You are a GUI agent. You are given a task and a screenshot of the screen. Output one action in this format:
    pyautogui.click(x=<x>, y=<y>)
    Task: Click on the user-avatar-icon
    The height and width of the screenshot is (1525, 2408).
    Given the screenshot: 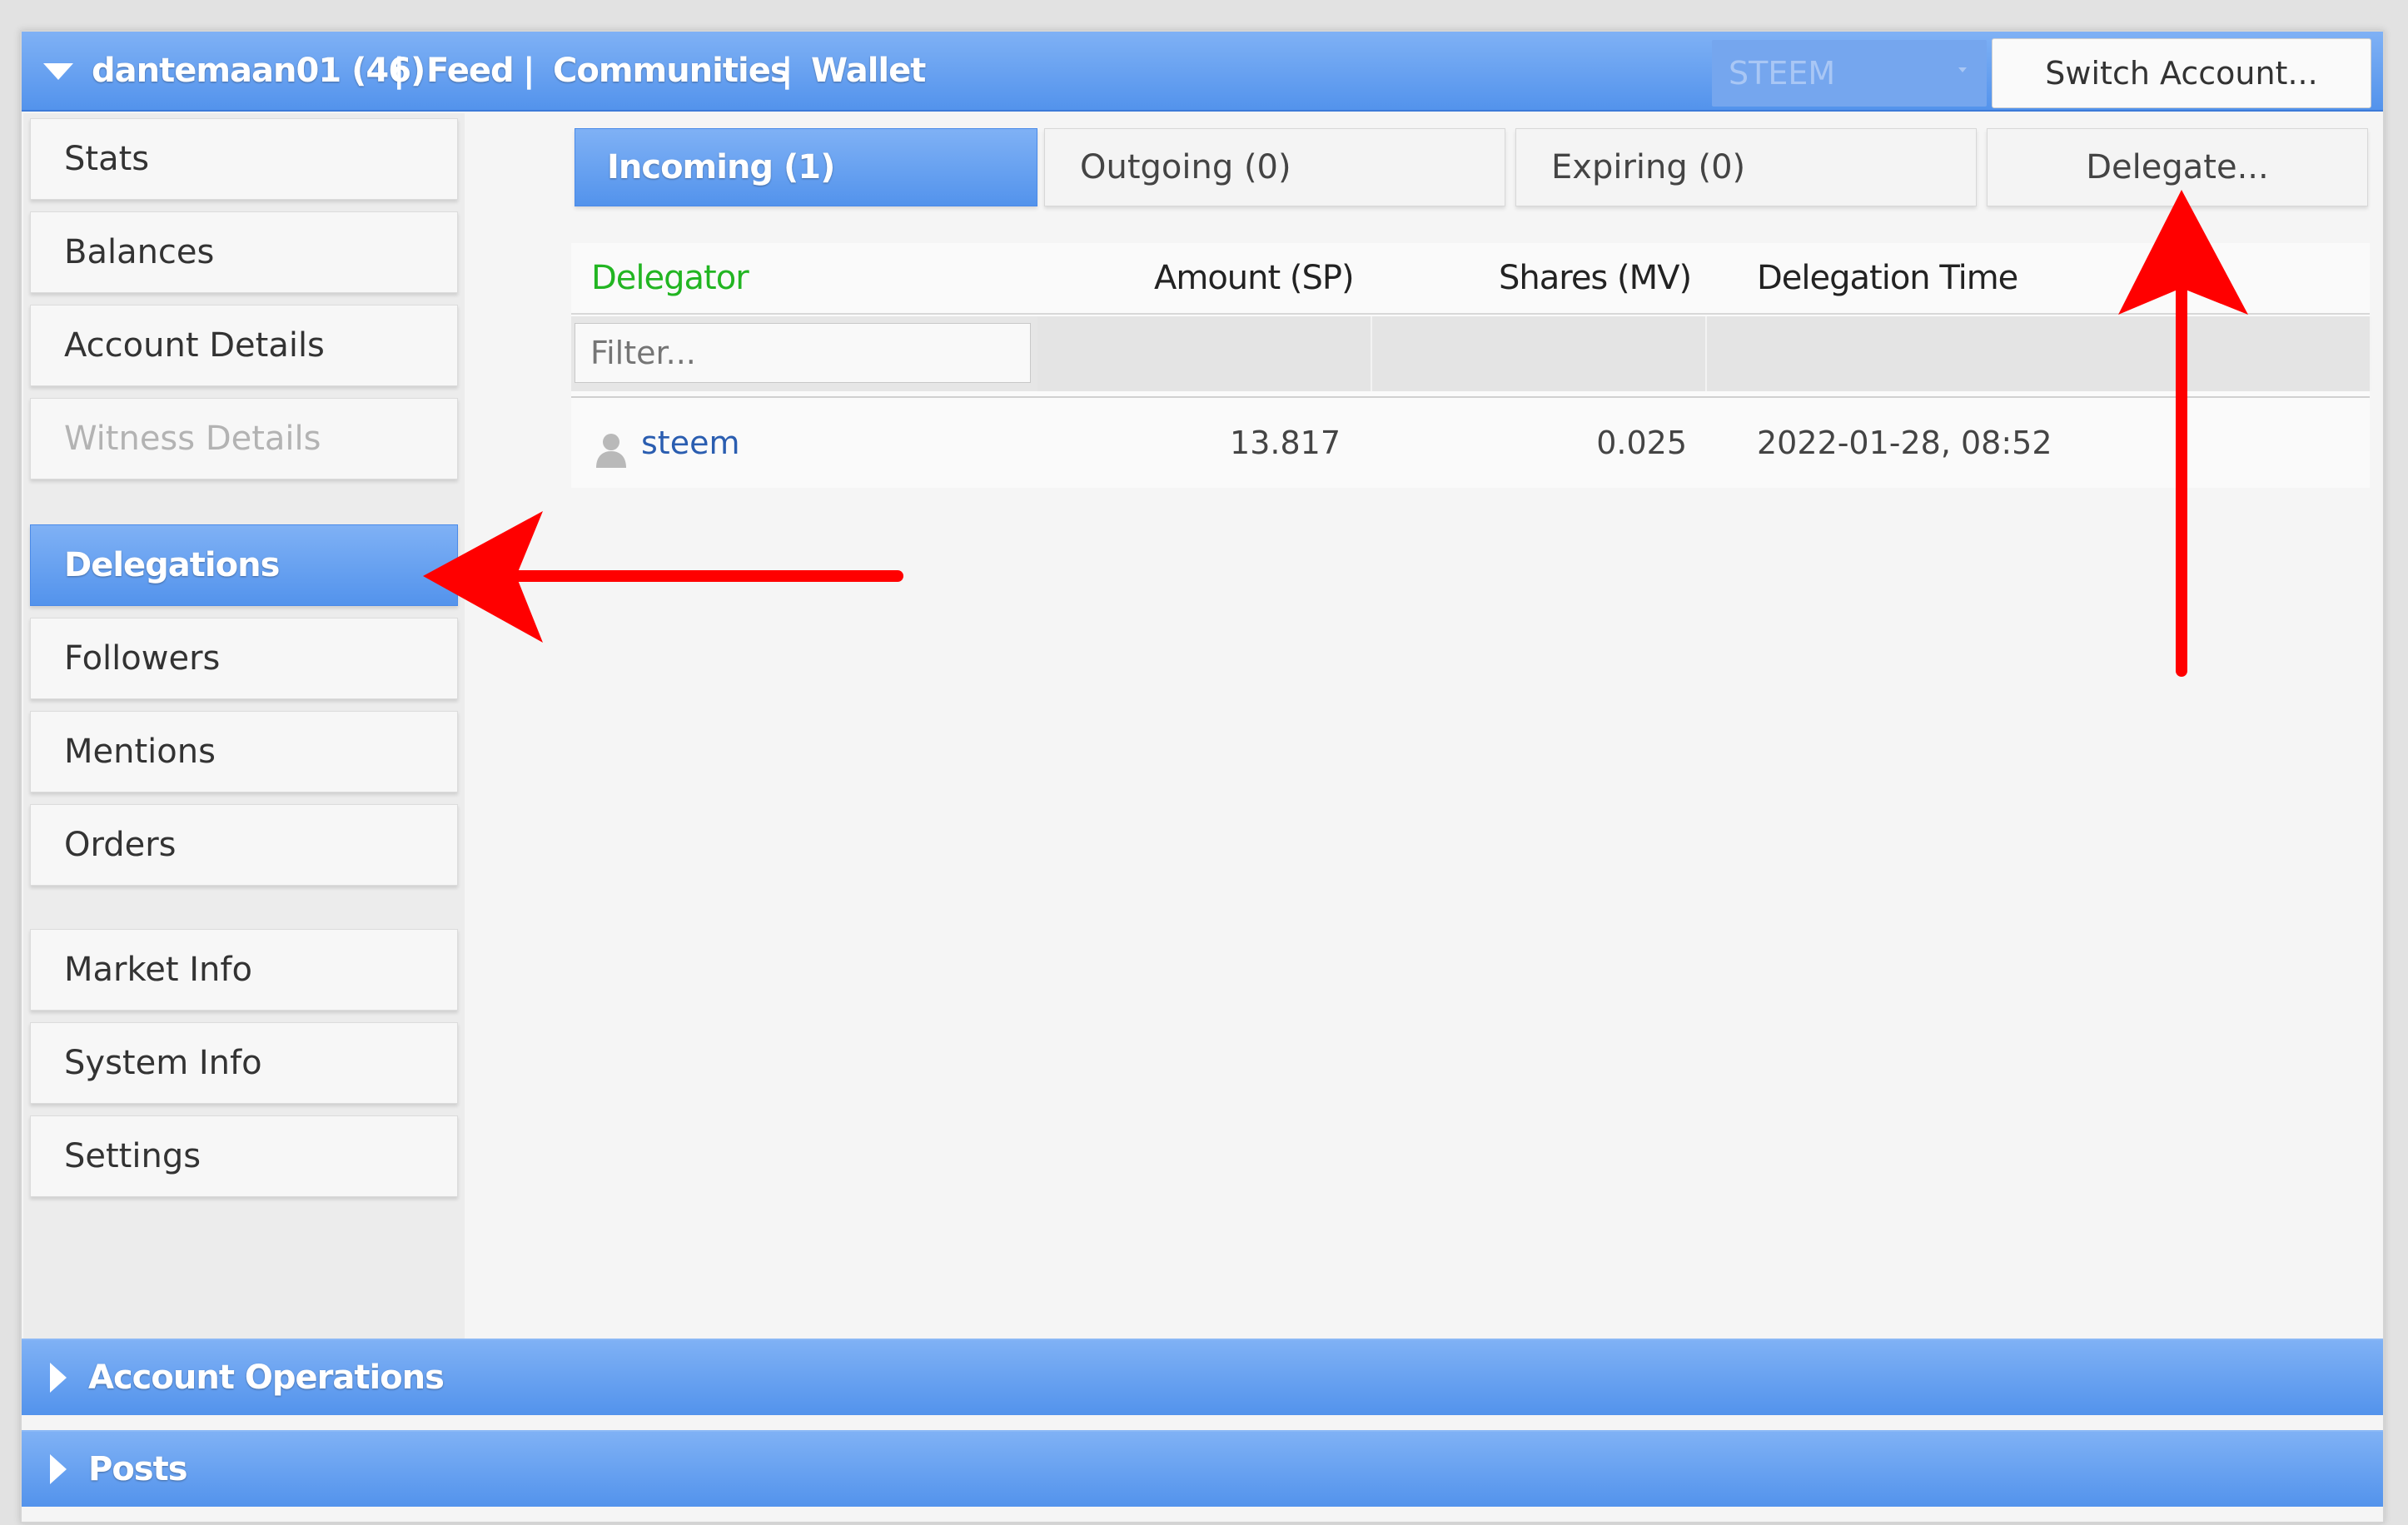 What is the action you would take?
    pyautogui.click(x=611, y=451)
    